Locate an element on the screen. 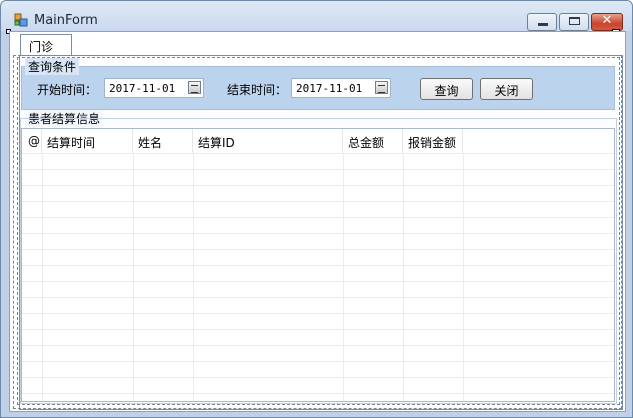 The height and width of the screenshot is (418, 633). start-date-picker: 2017-11-01 is located at coordinates (154, 88).